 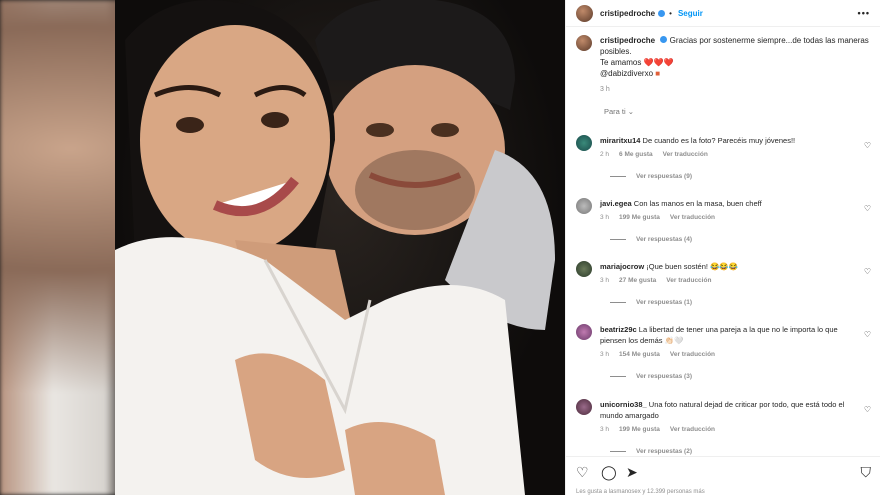 I want to click on comment-likes: 154 Me gusta, so click(x=639, y=354).